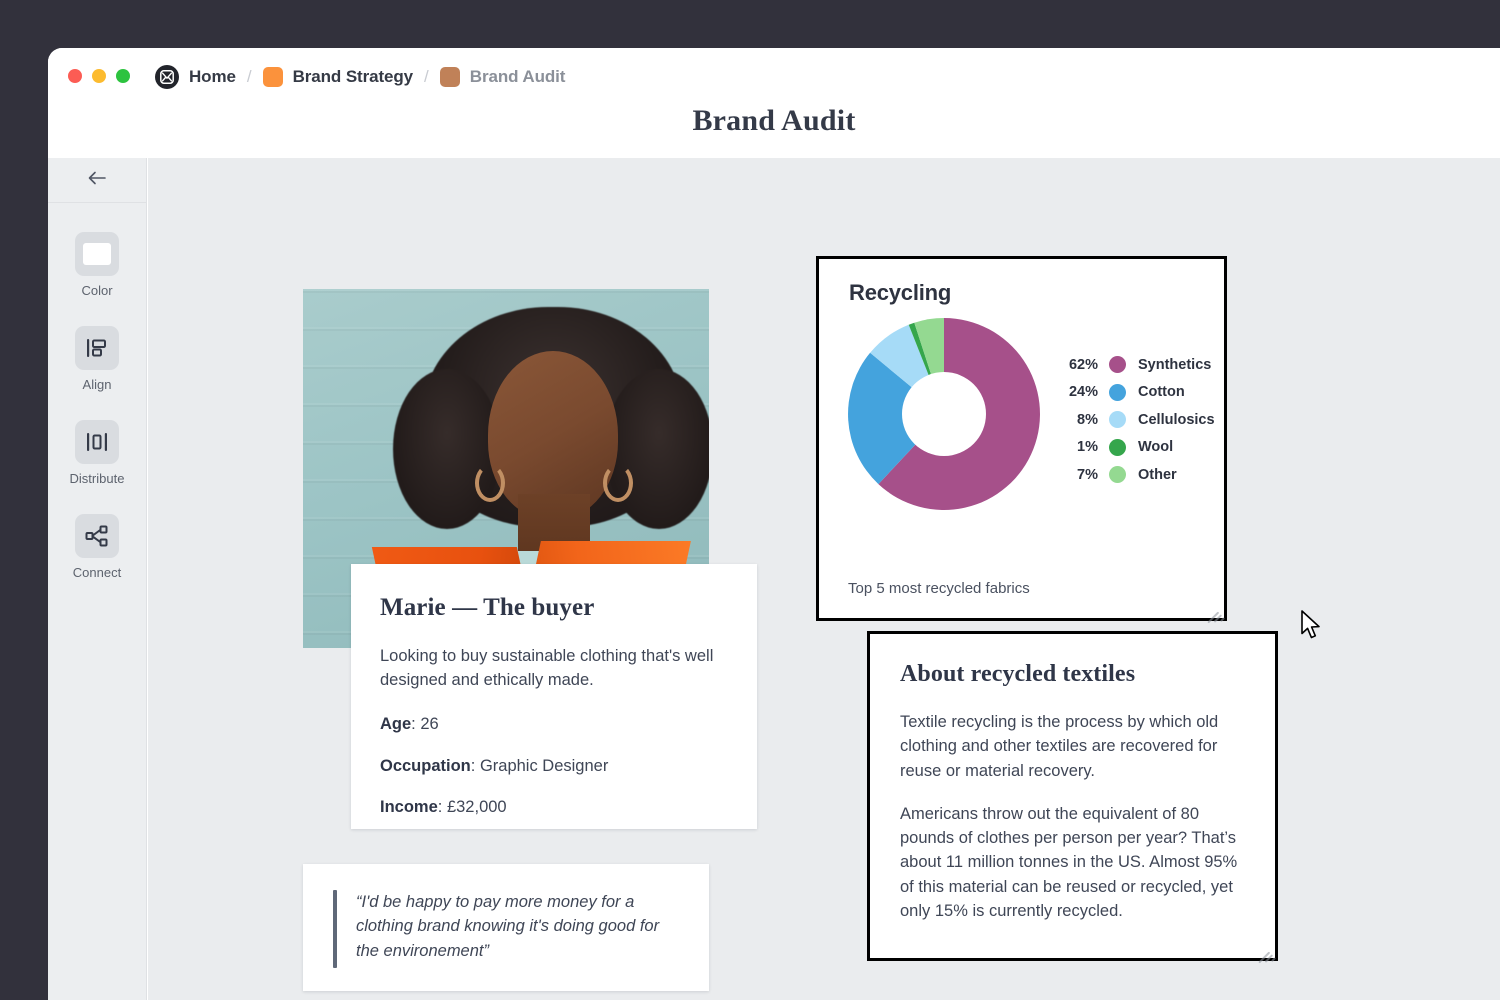  What do you see at coordinates (167, 77) in the screenshot?
I see `home-logo-icon` at bounding box center [167, 77].